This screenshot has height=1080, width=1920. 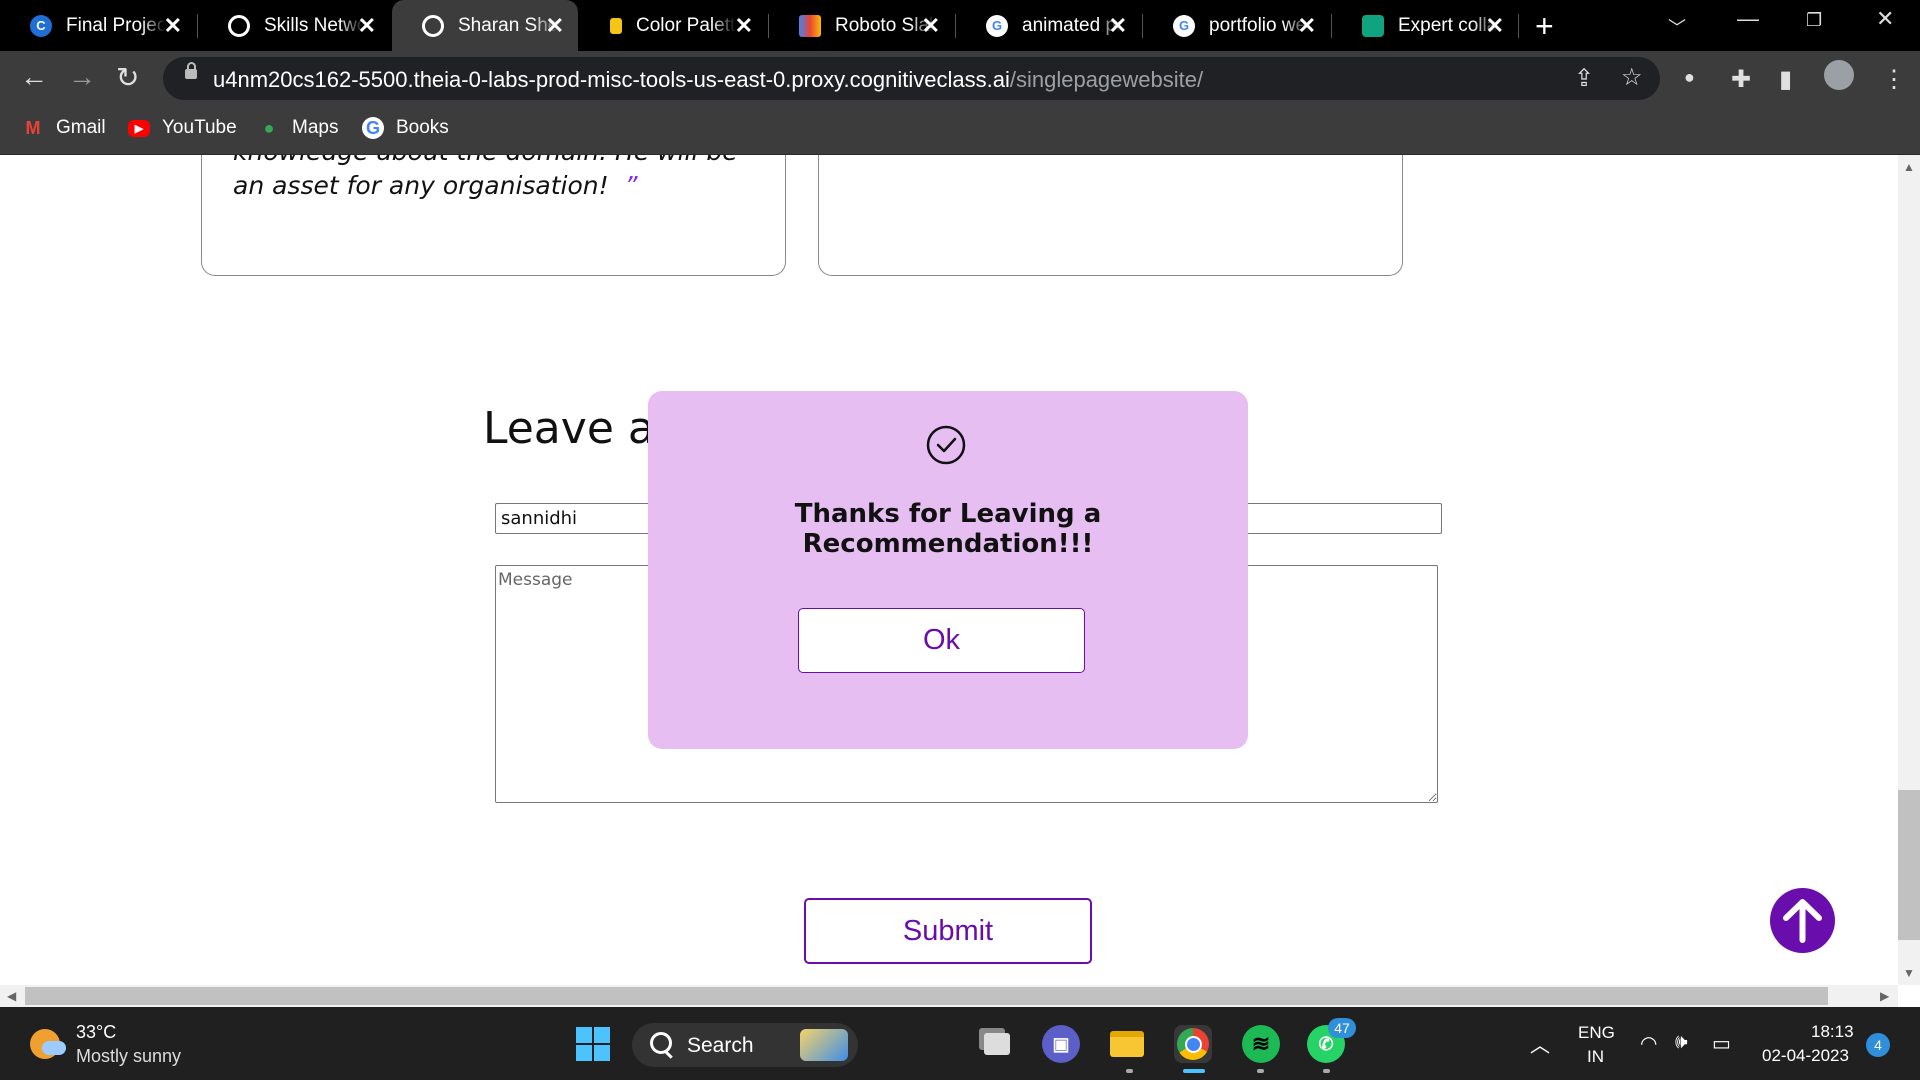 I want to click on extensions-puzzle-icon: ✚, so click(x=1741, y=79).